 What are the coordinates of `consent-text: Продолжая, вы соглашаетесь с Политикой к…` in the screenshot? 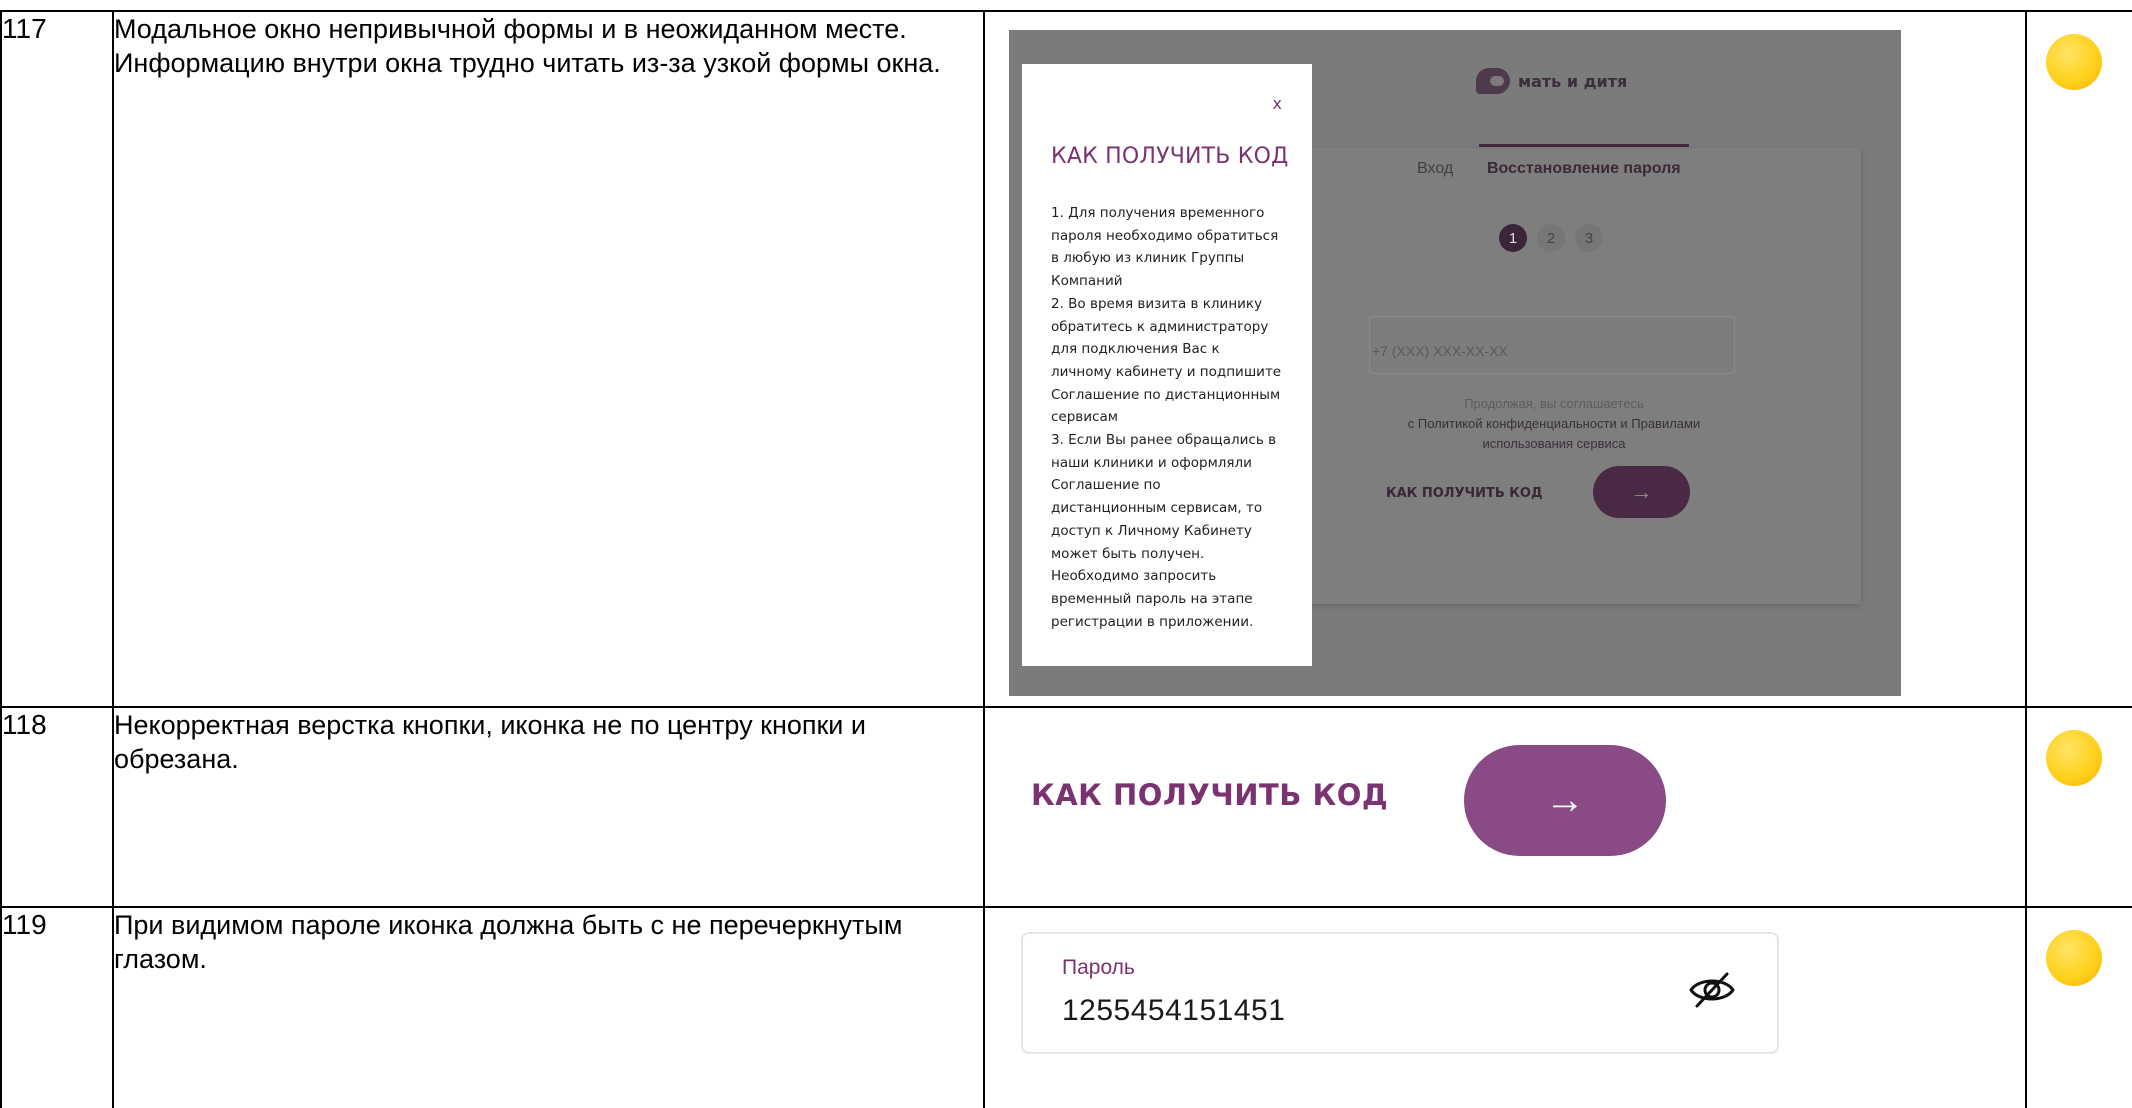 It's located at (1554, 424).